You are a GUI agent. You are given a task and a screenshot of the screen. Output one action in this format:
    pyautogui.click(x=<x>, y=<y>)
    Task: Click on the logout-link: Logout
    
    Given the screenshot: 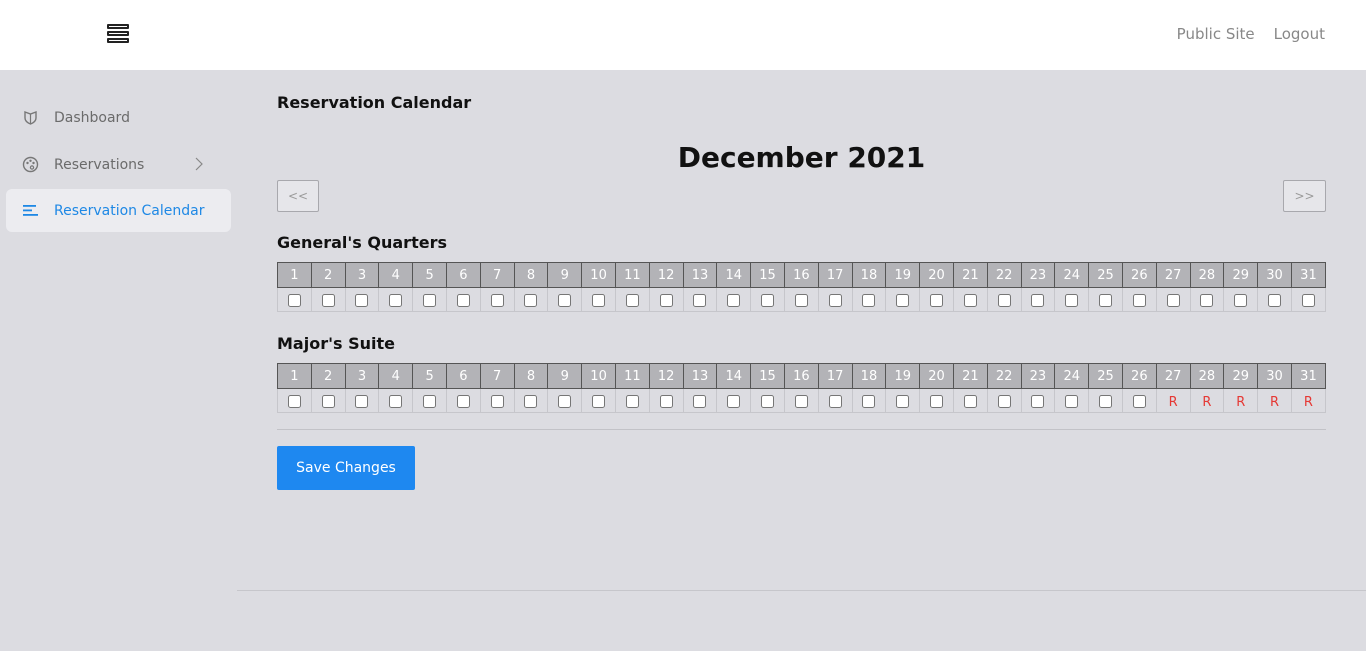 What is the action you would take?
    pyautogui.click(x=1299, y=34)
    